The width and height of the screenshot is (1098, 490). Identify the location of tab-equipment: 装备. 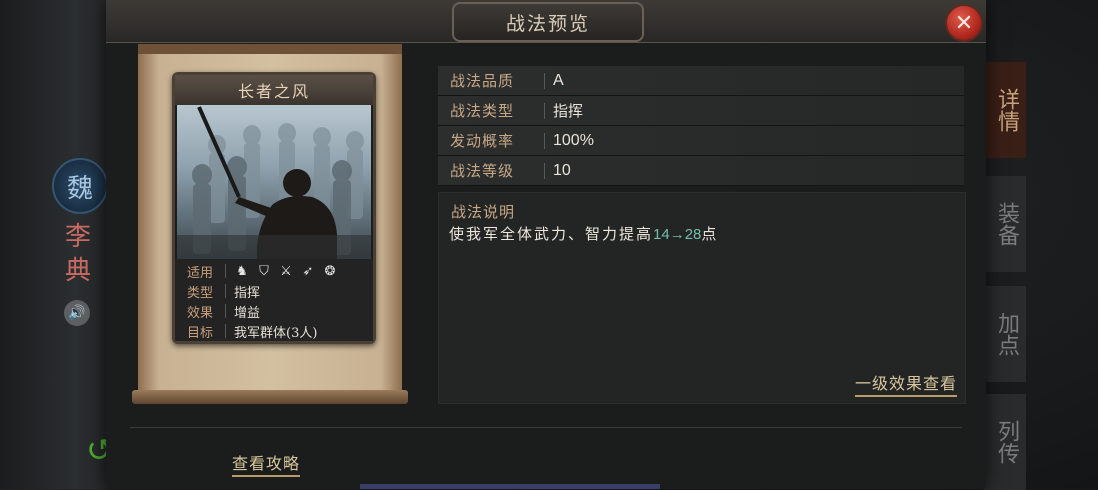
(1005, 224).